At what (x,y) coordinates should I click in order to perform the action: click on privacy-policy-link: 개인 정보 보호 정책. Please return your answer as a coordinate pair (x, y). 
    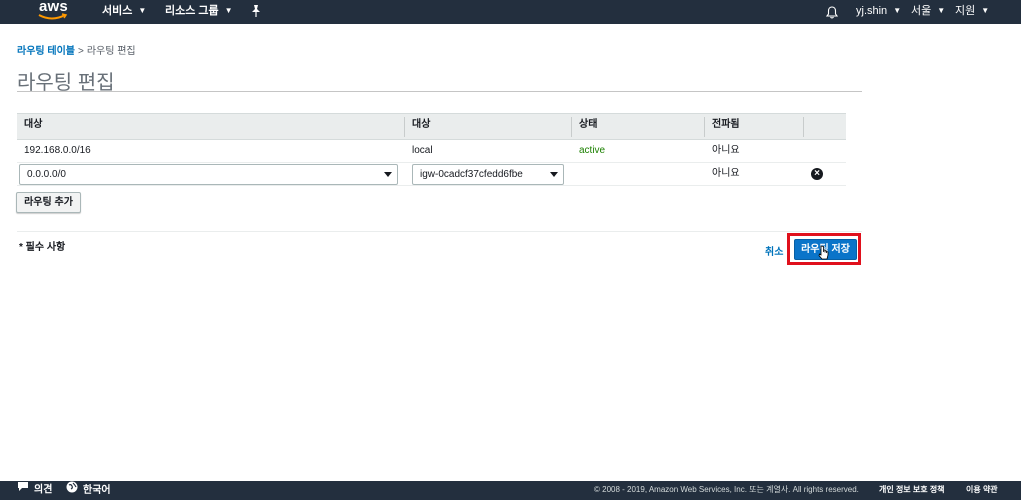
    Looking at the image, I should click on (912, 490).